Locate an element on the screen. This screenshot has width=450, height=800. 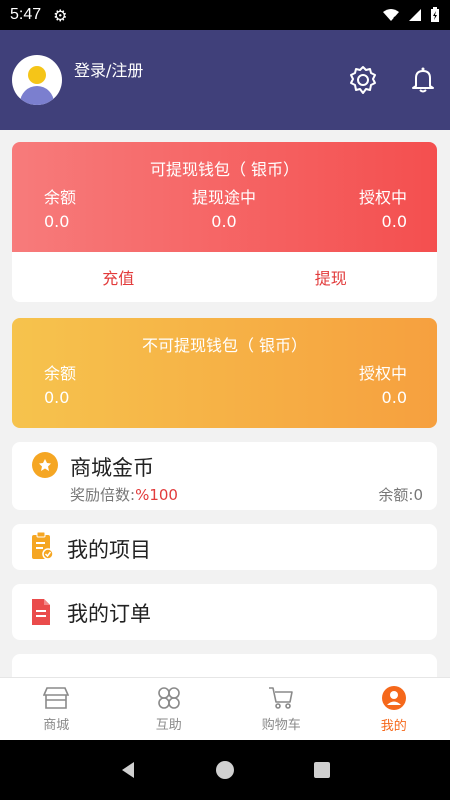
nw-authorized-value: 0.0 is located at coordinates (394, 397).